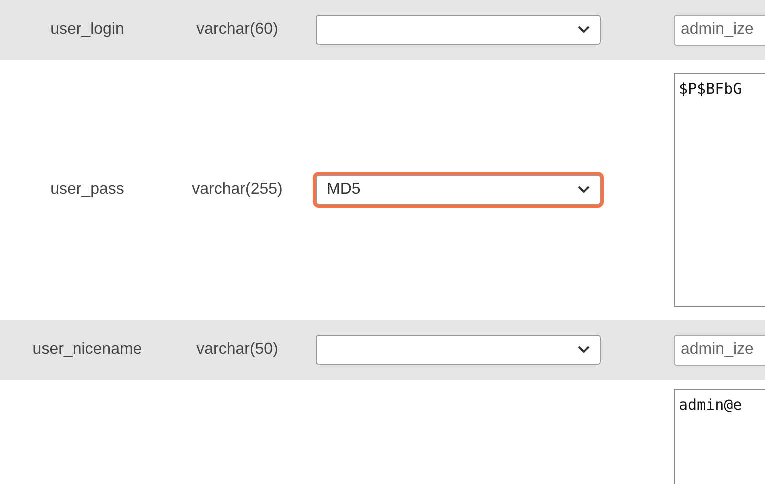 The height and width of the screenshot is (484, 765). Describe the element at coordinates (237, 190) in the screenshot. I see `column-type: varchar(255)` at that location.